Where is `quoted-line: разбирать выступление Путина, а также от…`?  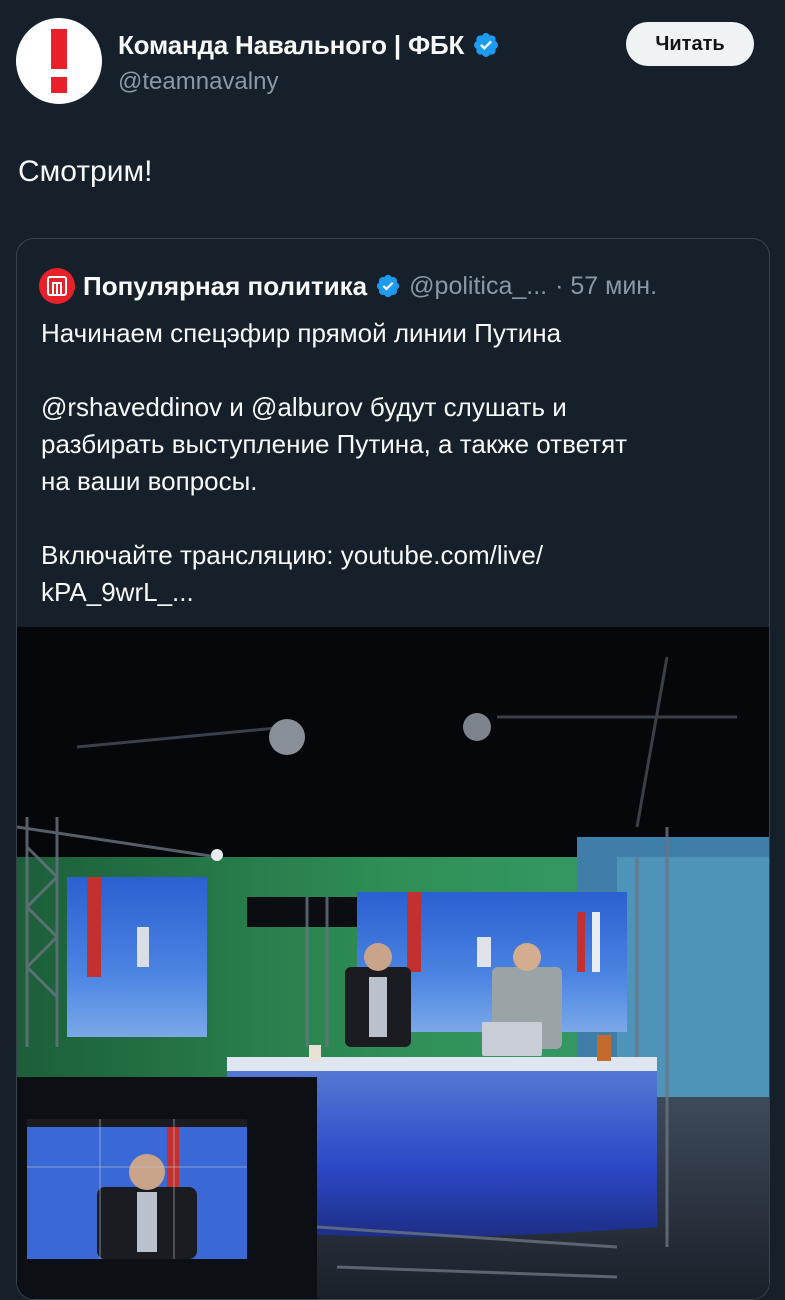 quoted-line: разбирать выступление Путина, а также от… is located at coordinates (334, 444).